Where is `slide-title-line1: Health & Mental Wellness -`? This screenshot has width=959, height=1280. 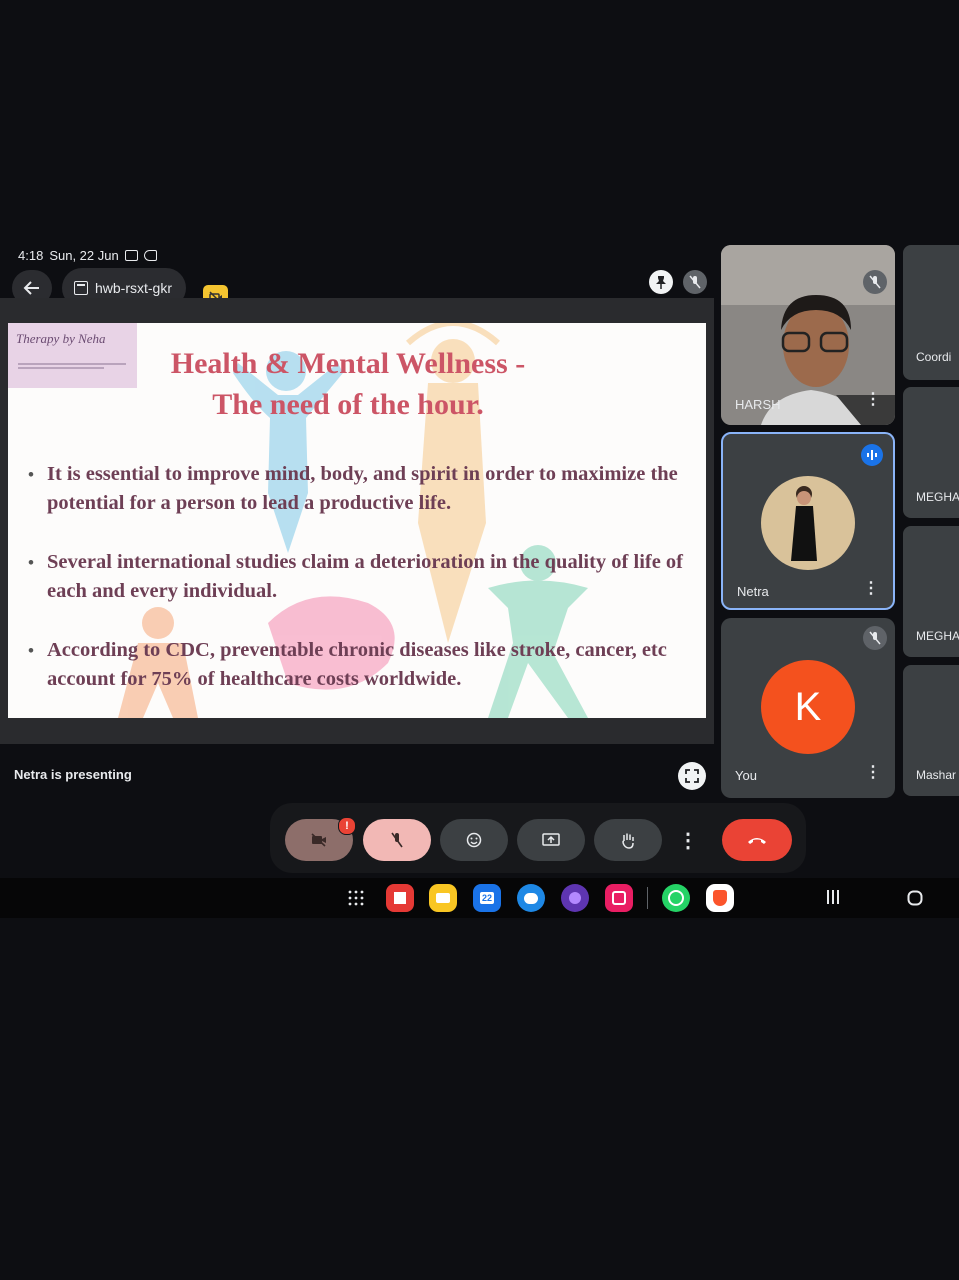 slide-title-line1: Health & Mental Wellness - is located at coordinates (348, 363).